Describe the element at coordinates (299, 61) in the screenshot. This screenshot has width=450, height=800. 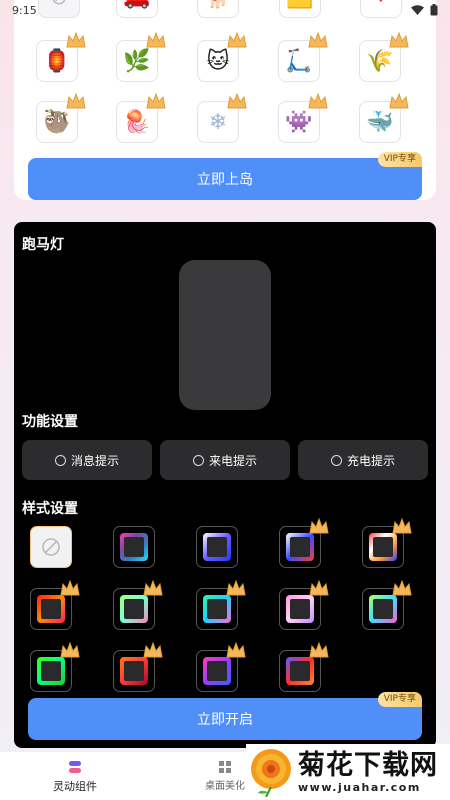
I see `scooter-girl-icon: 🛴` at that location.